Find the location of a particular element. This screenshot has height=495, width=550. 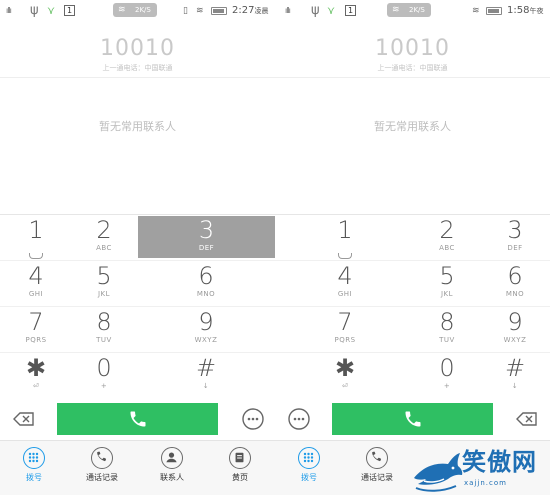

status-bar: ıllı ψ ⋎ 1 ≋ 2K/S ▯ ≋ 2:27凌晨 is located at coordinates (137, 11).